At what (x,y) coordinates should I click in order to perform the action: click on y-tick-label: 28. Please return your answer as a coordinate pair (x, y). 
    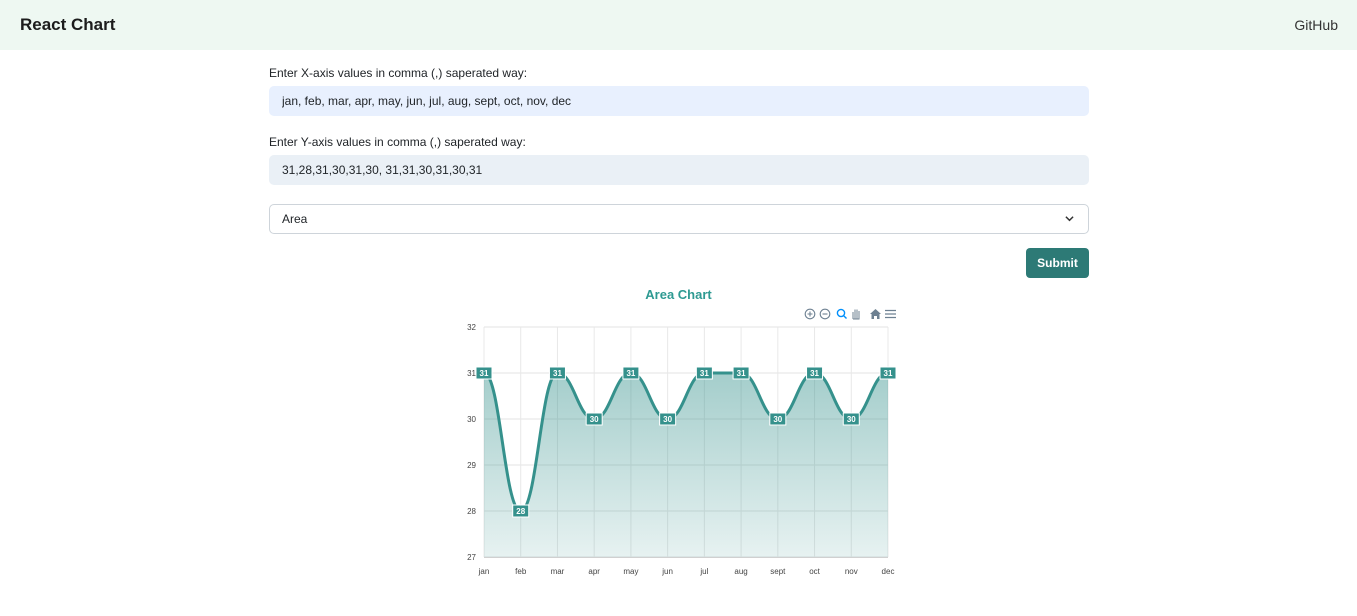
    Looking at the image, I should click on (471, 511).